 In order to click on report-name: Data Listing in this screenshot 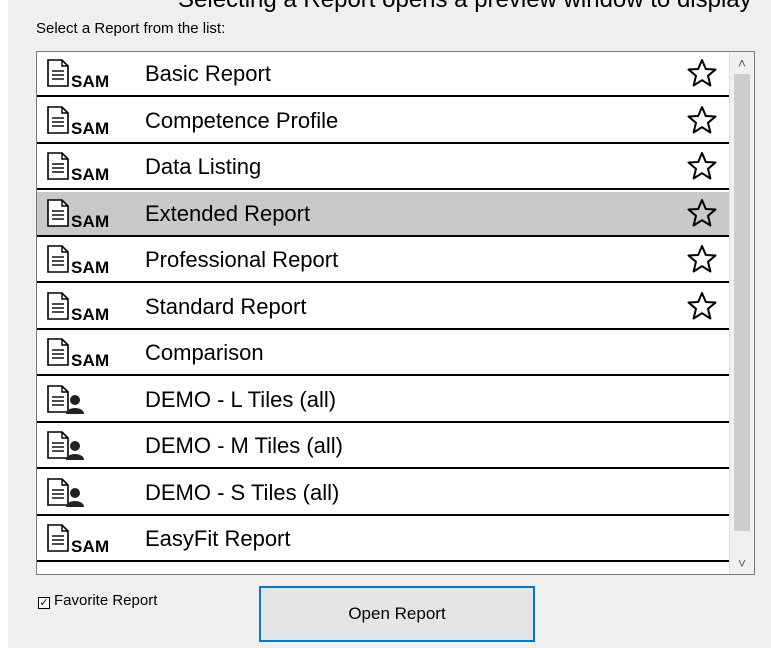, I will do `click(203, 166)`.